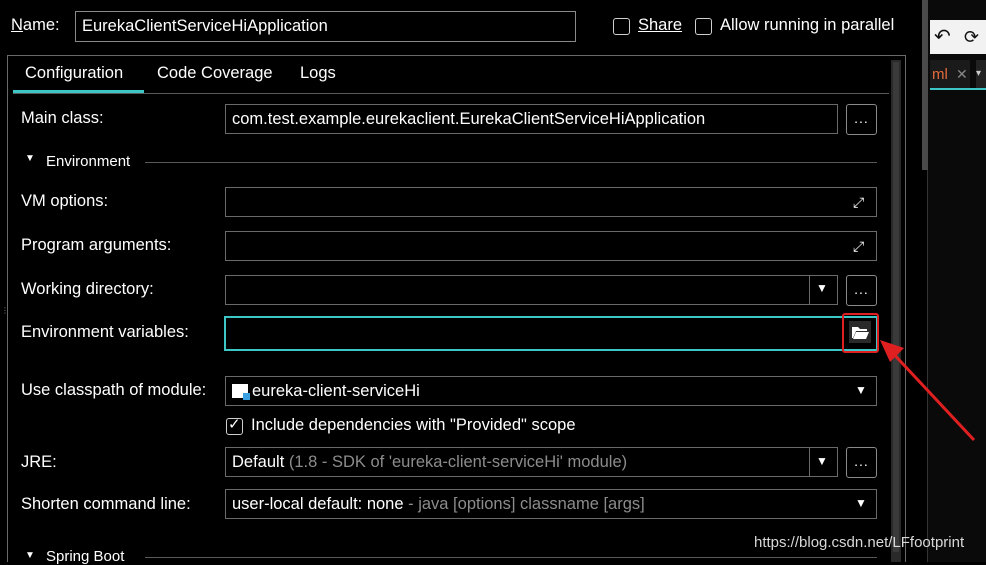 The height and width of the screenshot is (565, 986). I want to click on share-label-text: Share, so click(660, 25).